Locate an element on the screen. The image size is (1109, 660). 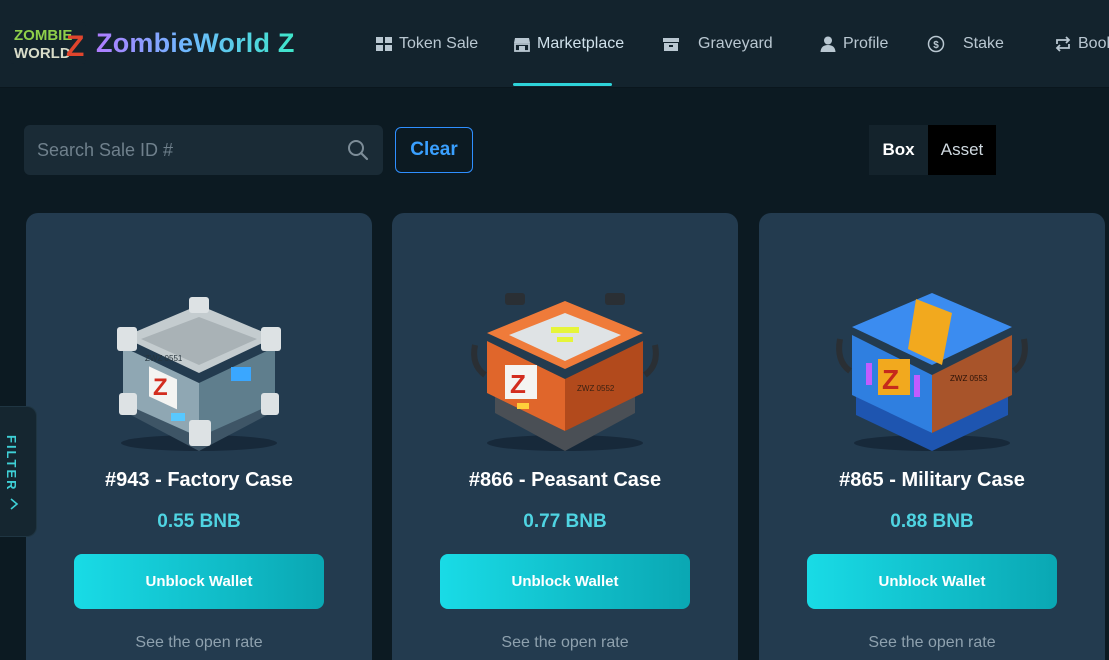
box-code: ZWZ 0552 is located at coordinates (596, 388).